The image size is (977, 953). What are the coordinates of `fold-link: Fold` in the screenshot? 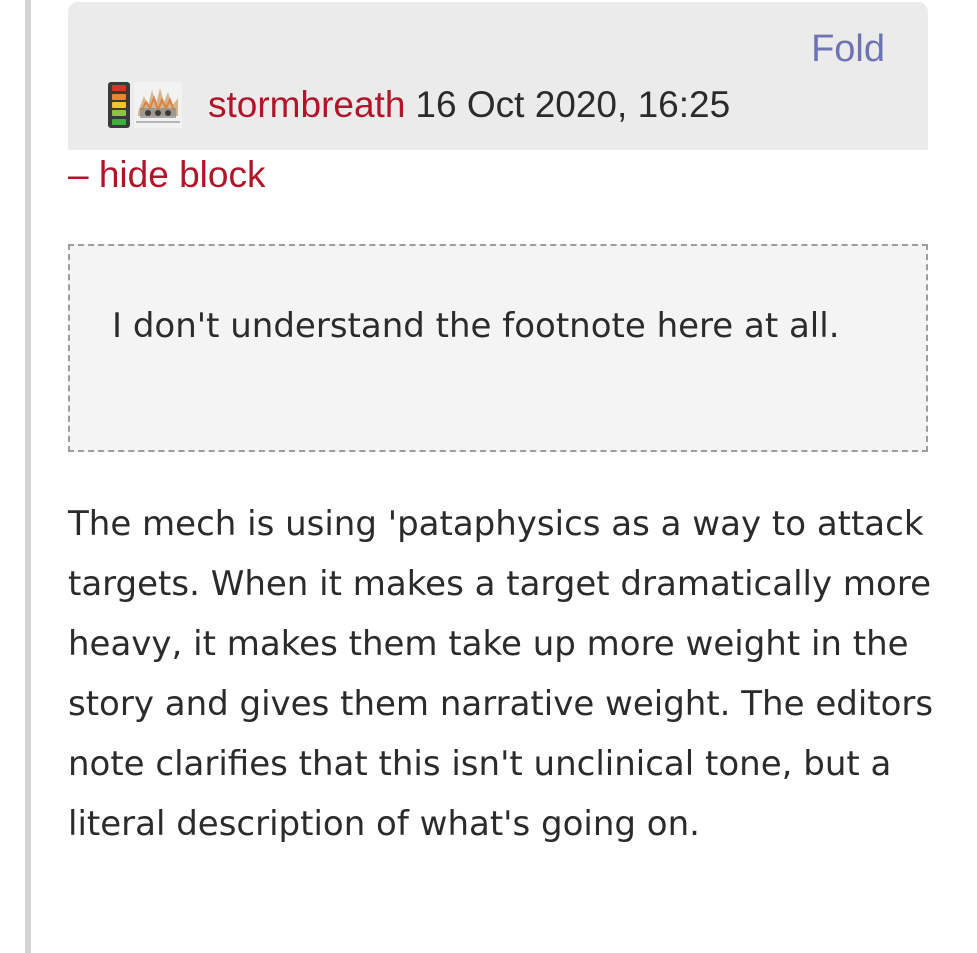 It's located at (848, 49).